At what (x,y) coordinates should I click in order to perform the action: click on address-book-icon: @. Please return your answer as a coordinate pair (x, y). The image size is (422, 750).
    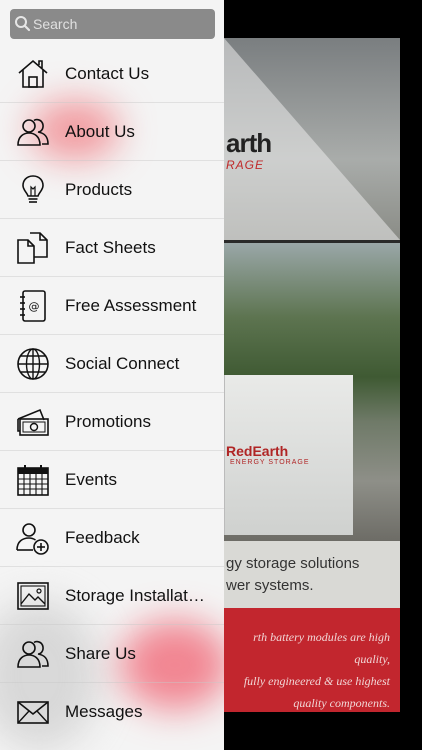
    Looking at the image, I should click on (33, 306).